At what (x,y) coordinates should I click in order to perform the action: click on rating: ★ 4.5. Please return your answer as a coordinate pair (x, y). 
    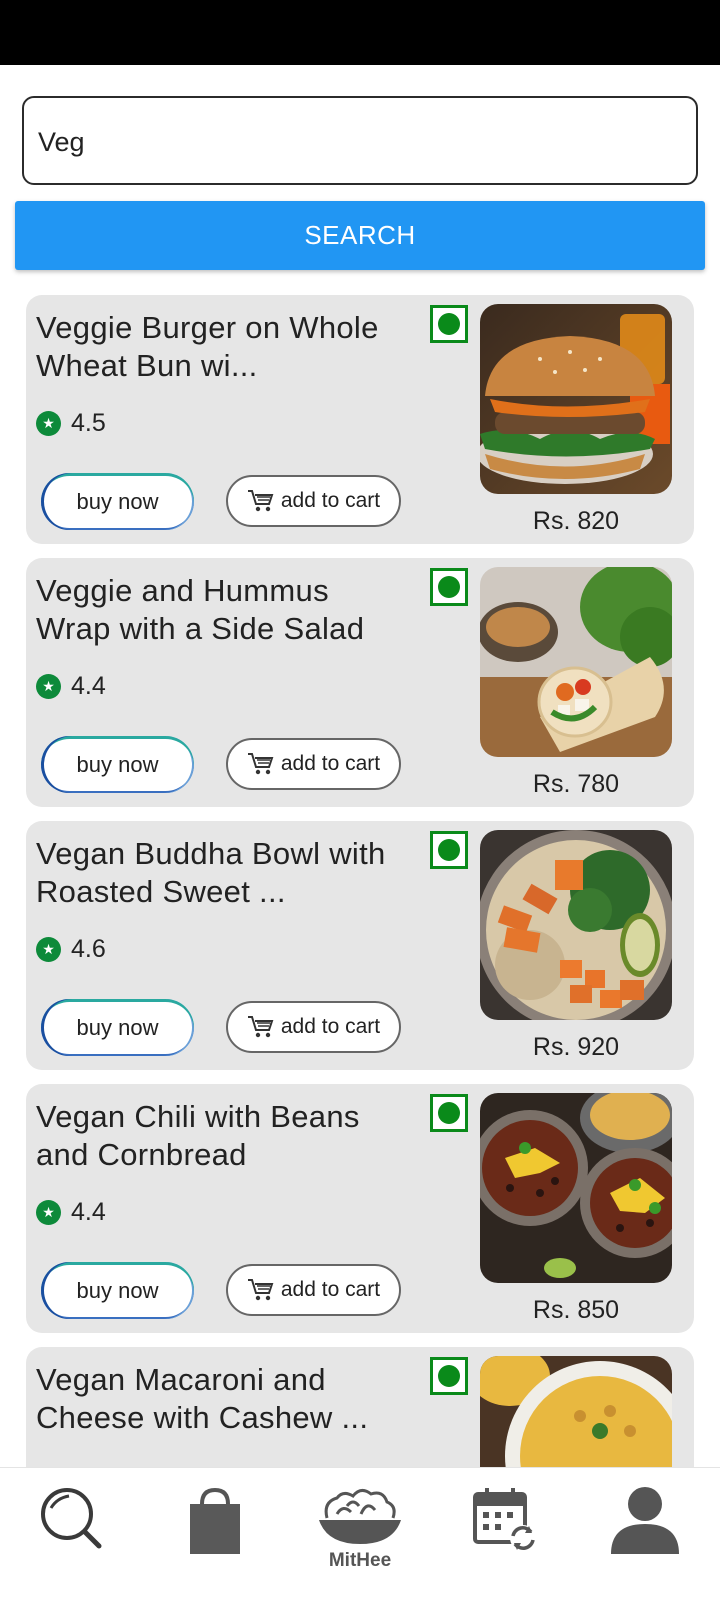
    Looking at the image, I should click on (71, 423).